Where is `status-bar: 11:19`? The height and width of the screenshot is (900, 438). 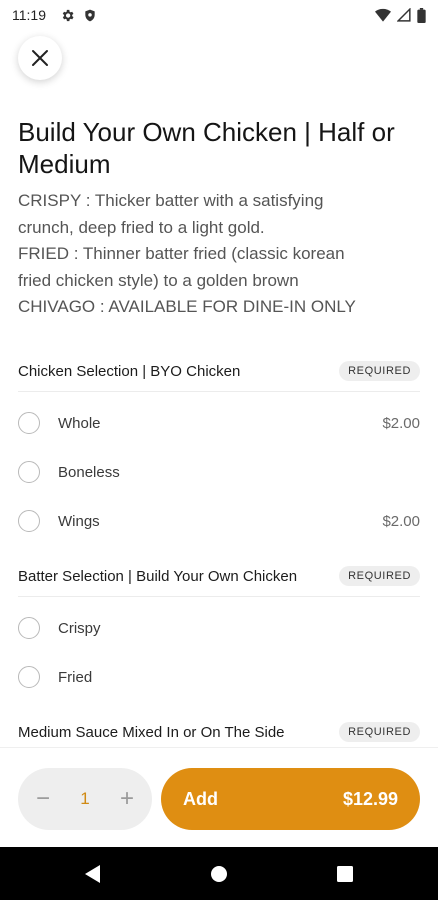 status-bar: 11:19 is located at coordinates (219, 15).